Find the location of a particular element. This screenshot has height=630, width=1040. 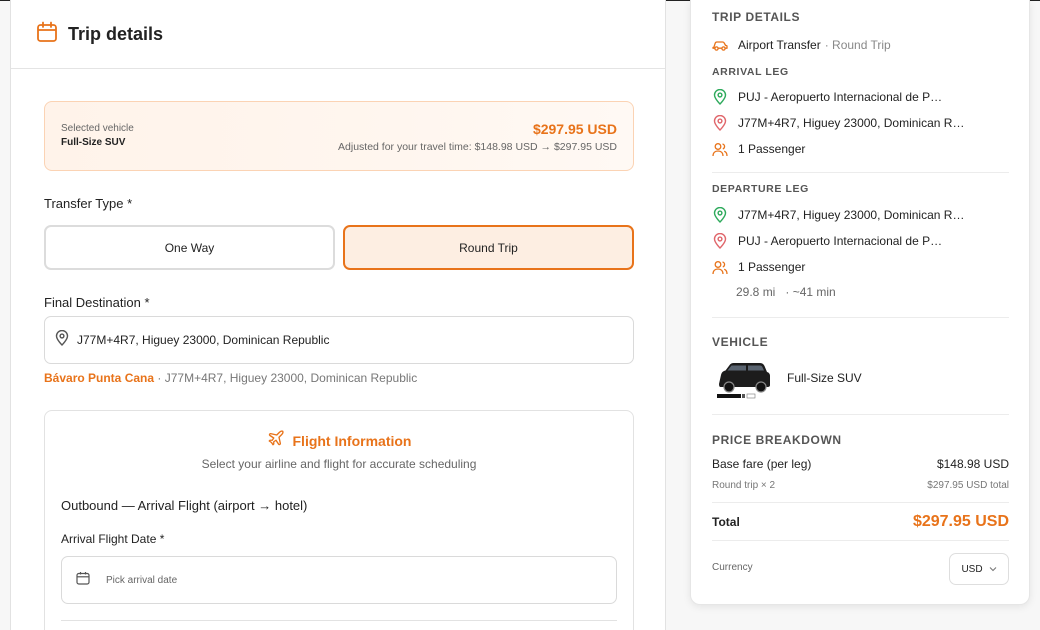

arrival-passengers-row: 1 Passenger is located at coordinates (758, 149).